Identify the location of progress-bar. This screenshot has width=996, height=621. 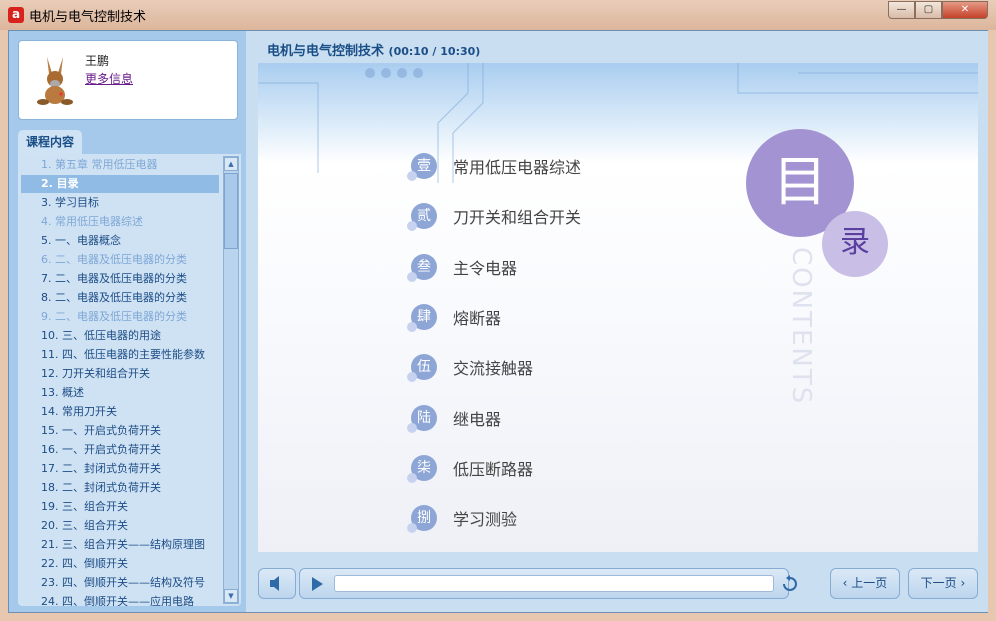
(554, 583).